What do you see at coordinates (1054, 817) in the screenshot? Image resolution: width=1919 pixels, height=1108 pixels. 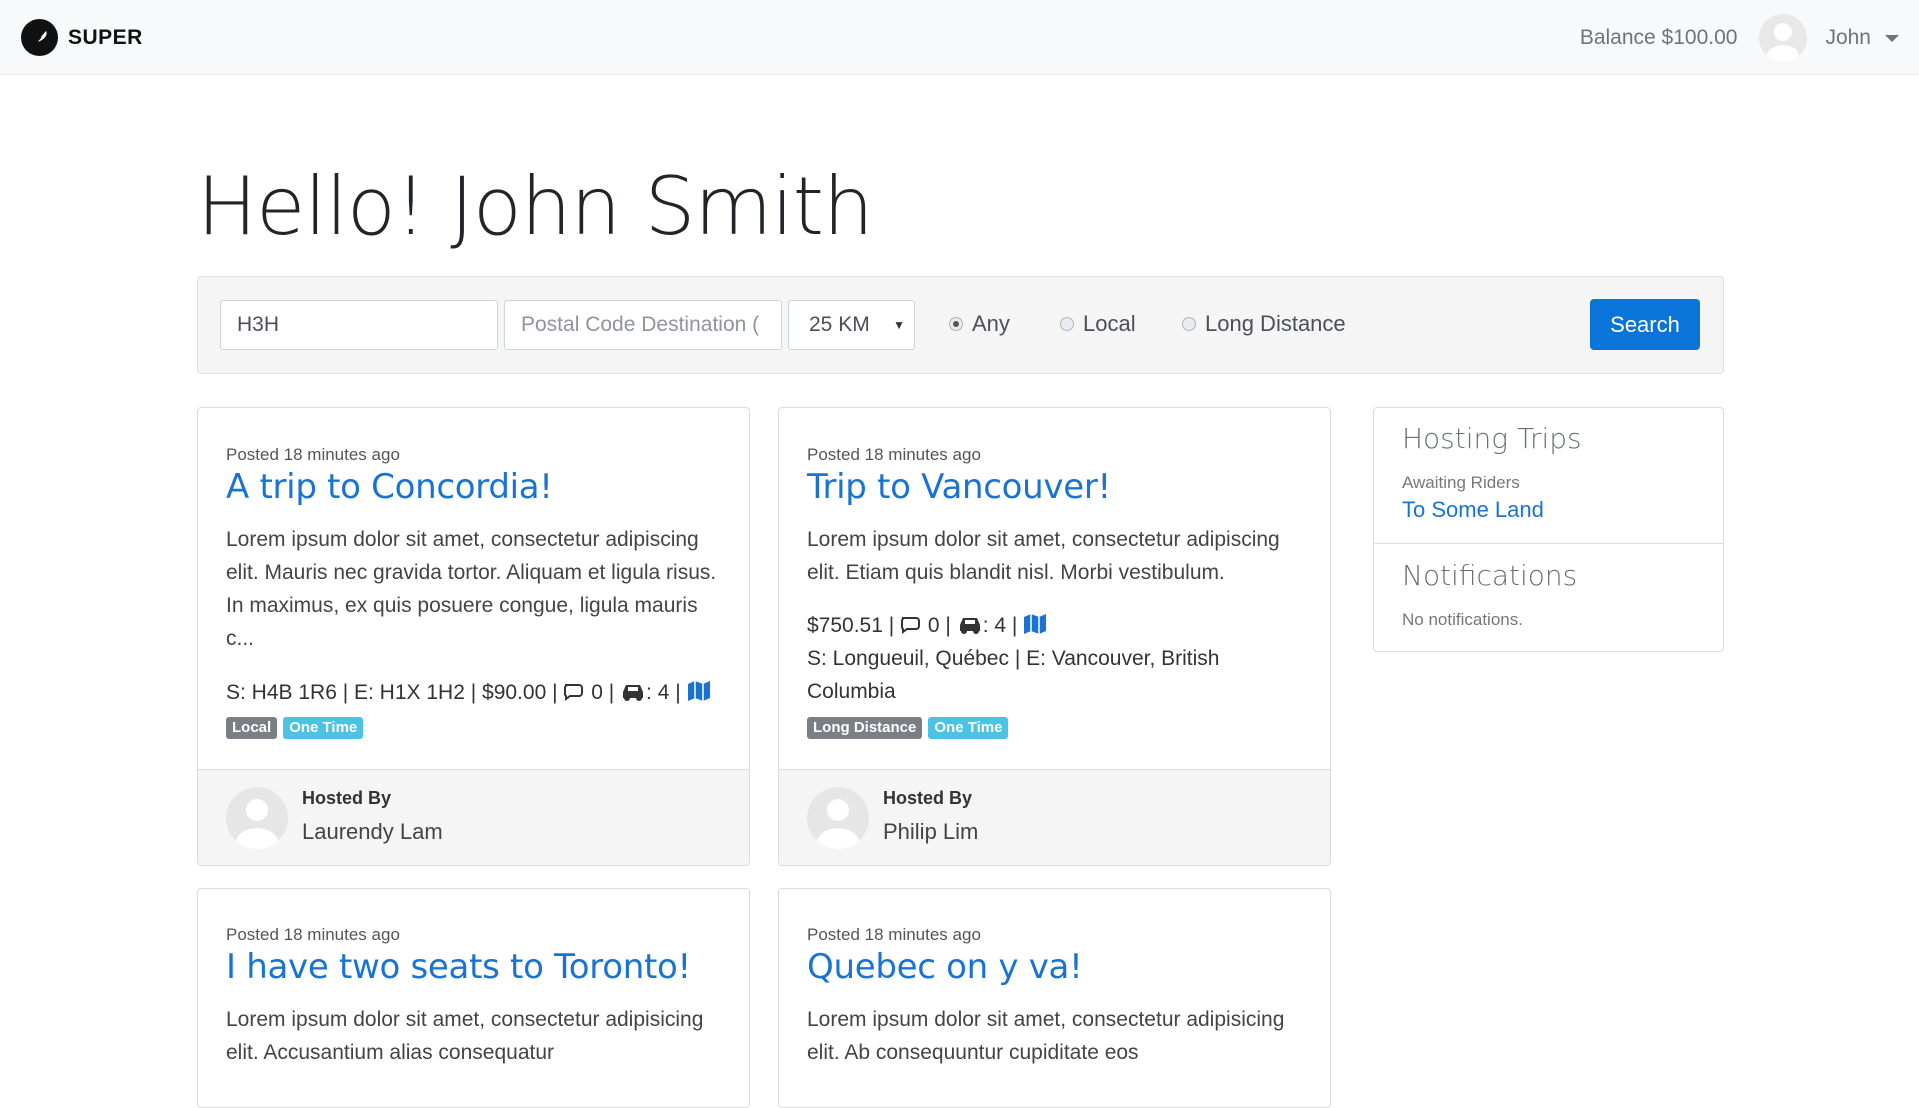 I see `card-footer: Hosted By Philip Lim` at bounding box center [1054, 817].